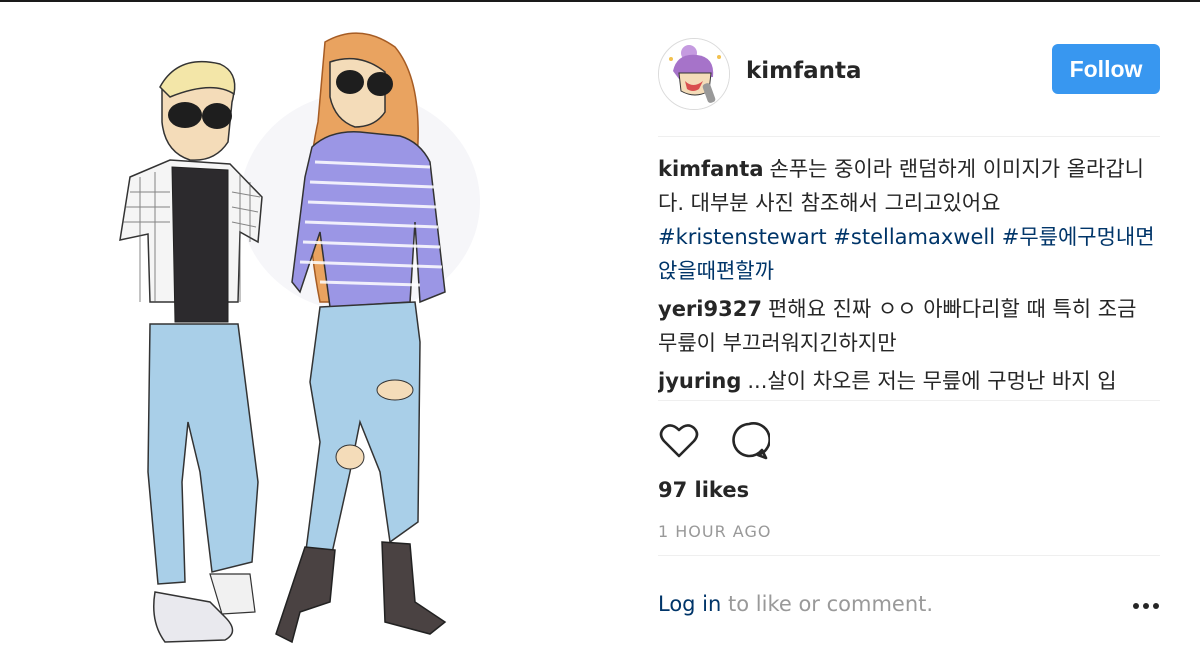 This screenshot has height=647, width=1200. I want to click on comment-item: jyuring ...살이 차오른 저는 무릎에 구멍난 바지 입, so click(909, 381).